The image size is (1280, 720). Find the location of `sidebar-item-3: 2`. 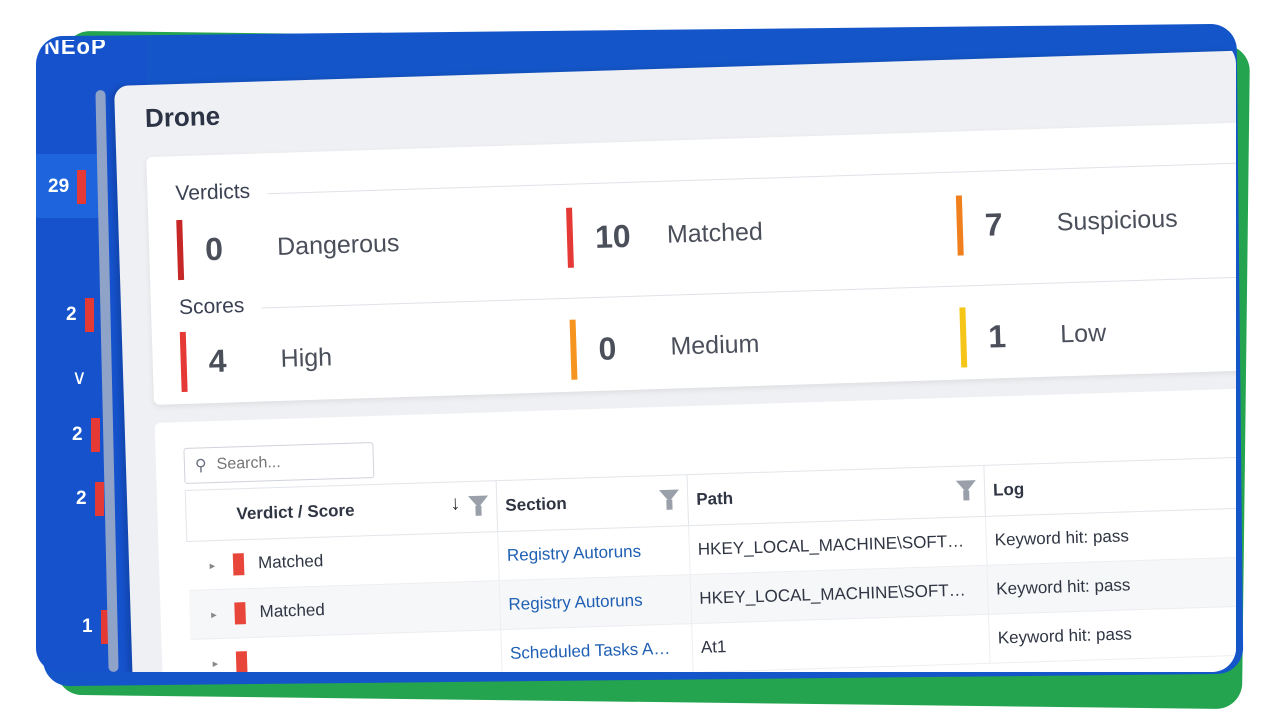

sidebar-item-3: 2 is located at coordinates (86, 435).